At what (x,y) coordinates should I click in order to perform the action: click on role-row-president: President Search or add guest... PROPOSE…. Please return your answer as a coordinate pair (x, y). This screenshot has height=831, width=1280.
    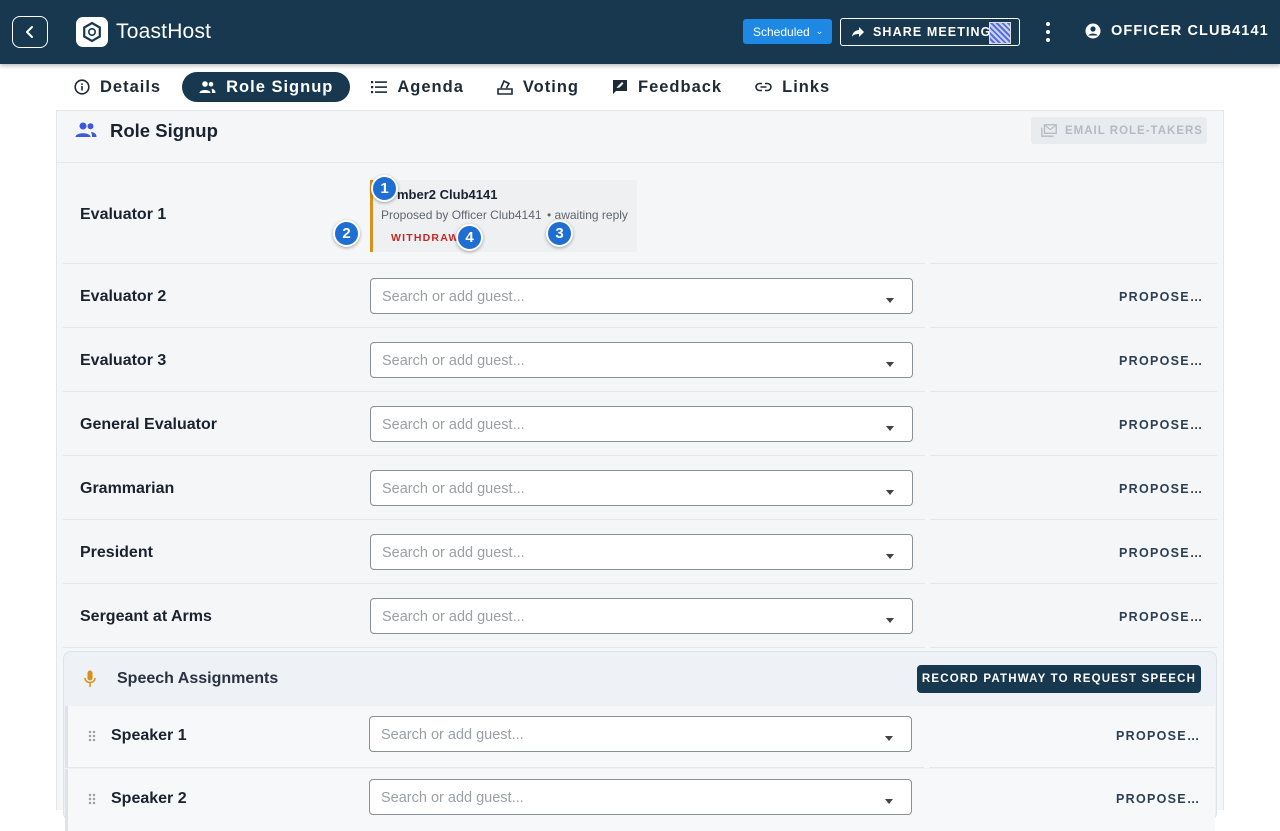
    Looking at the image, I should click on (640, 552).